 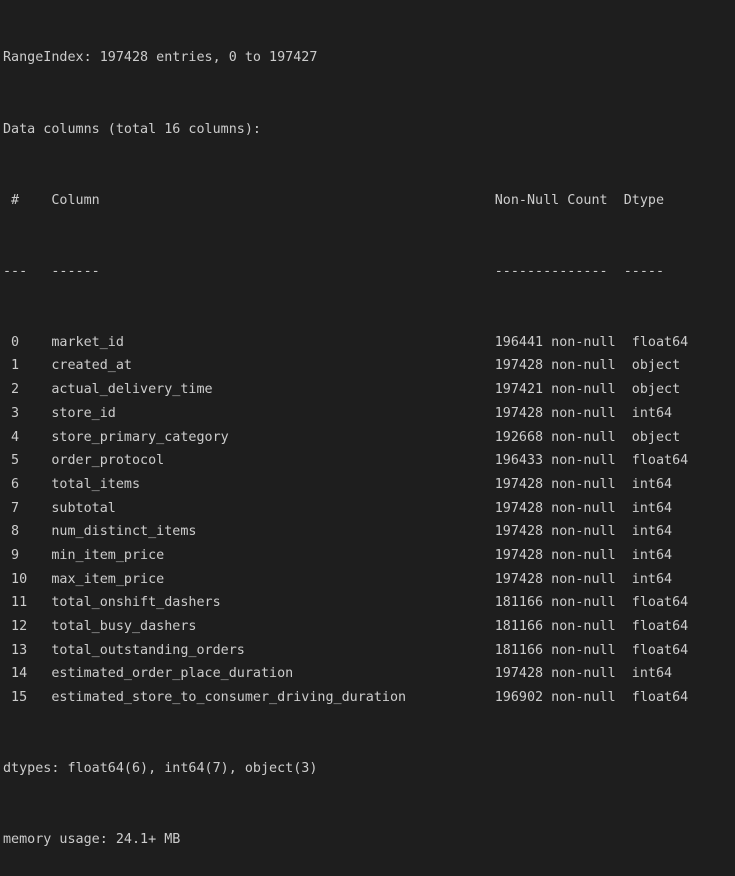 What do you see at coordinates (124, 532) in the screenshot?
I see `row-column-name: num_distinct_items` at bounding box center [124, 532].